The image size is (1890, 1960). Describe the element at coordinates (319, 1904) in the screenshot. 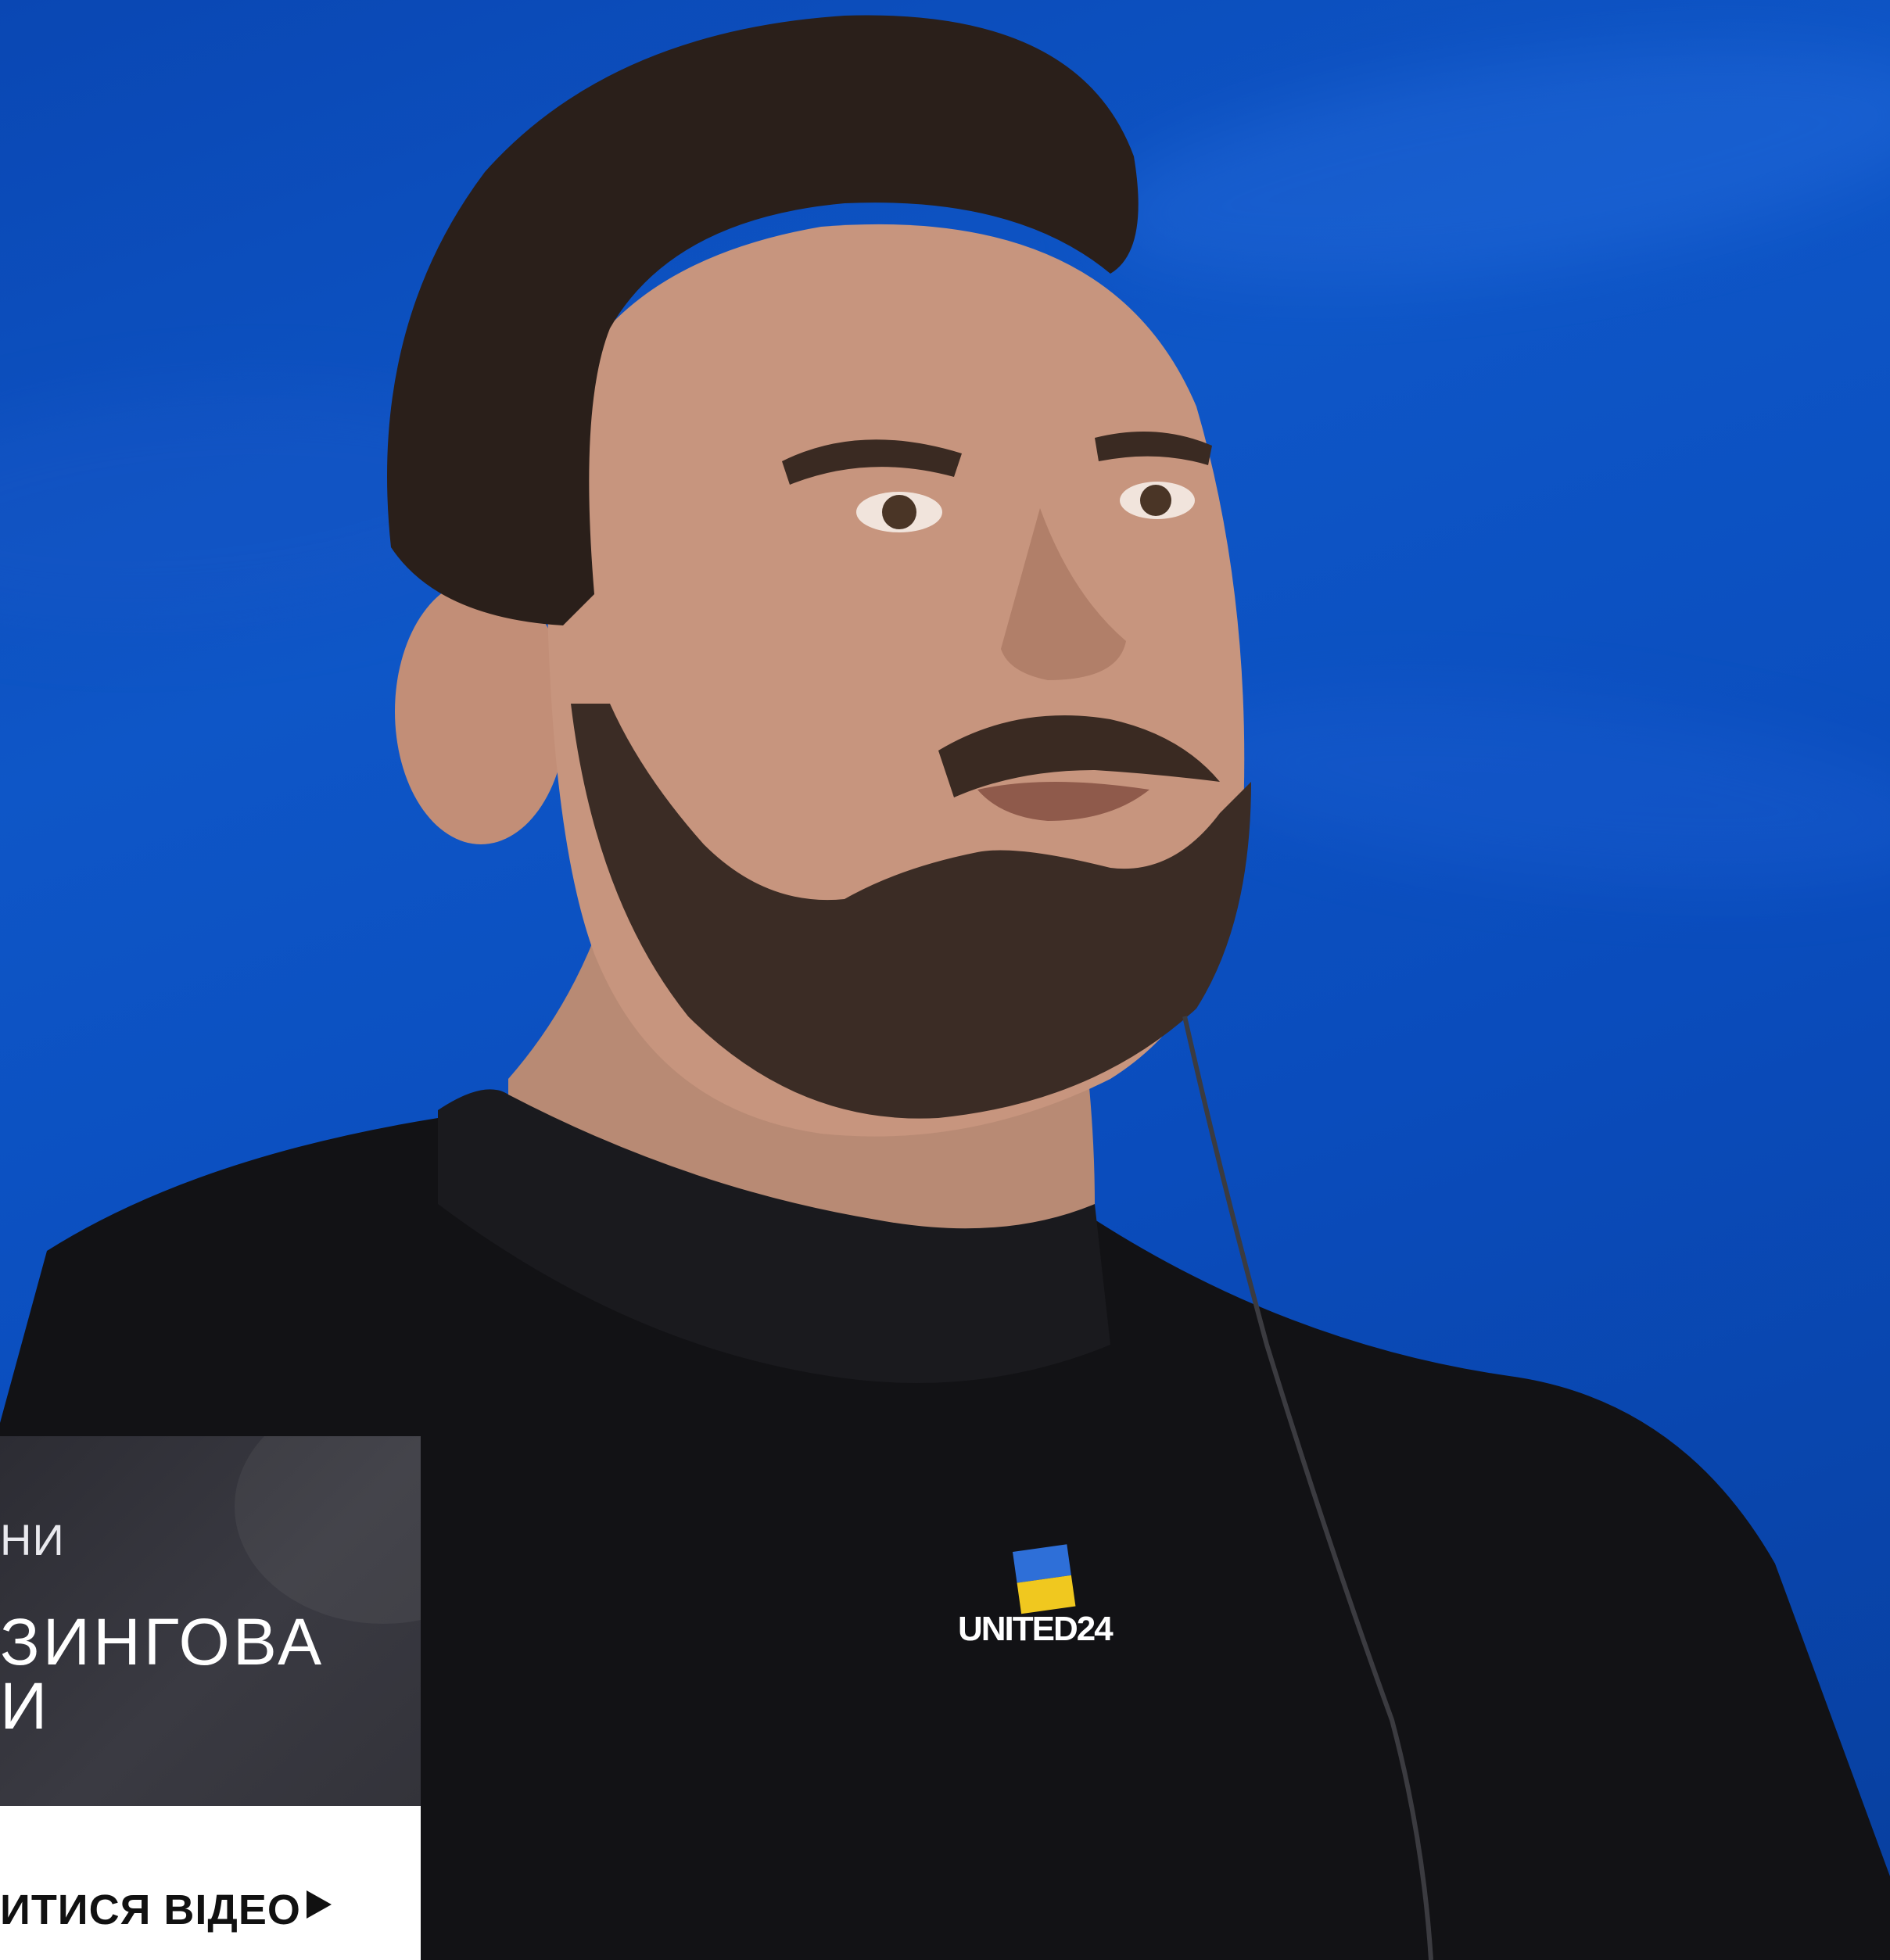

I see `play-icon` at that location.